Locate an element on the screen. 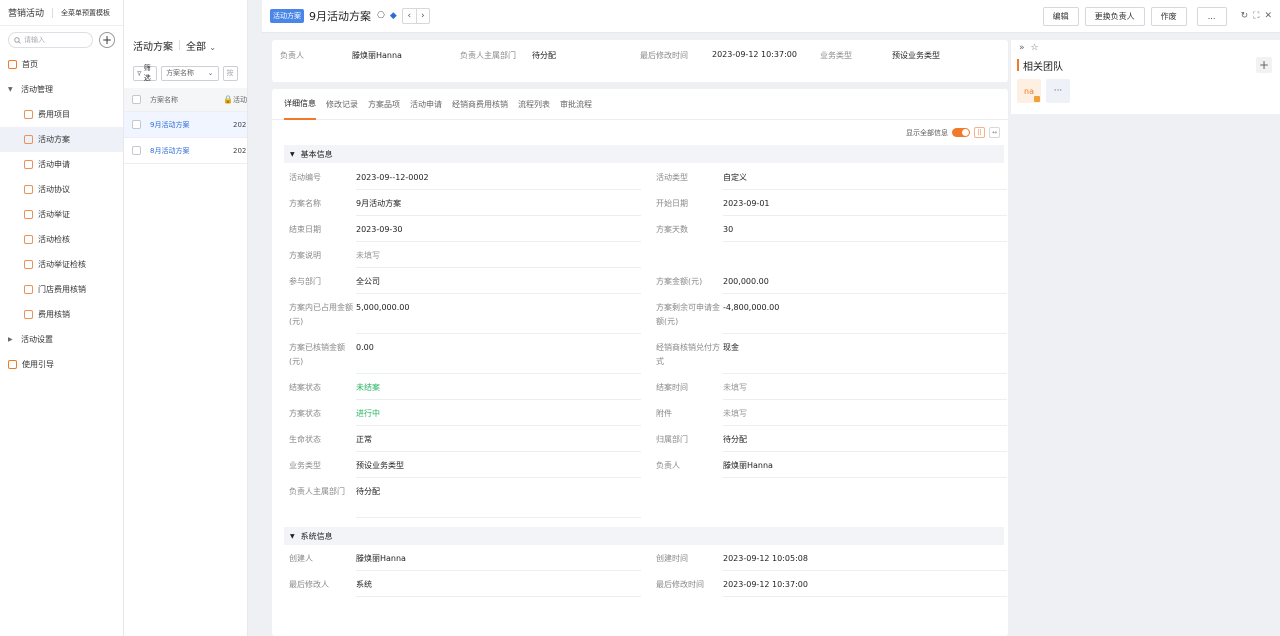  field-value: 2023-09-01 is located at coordinates (865, 206).